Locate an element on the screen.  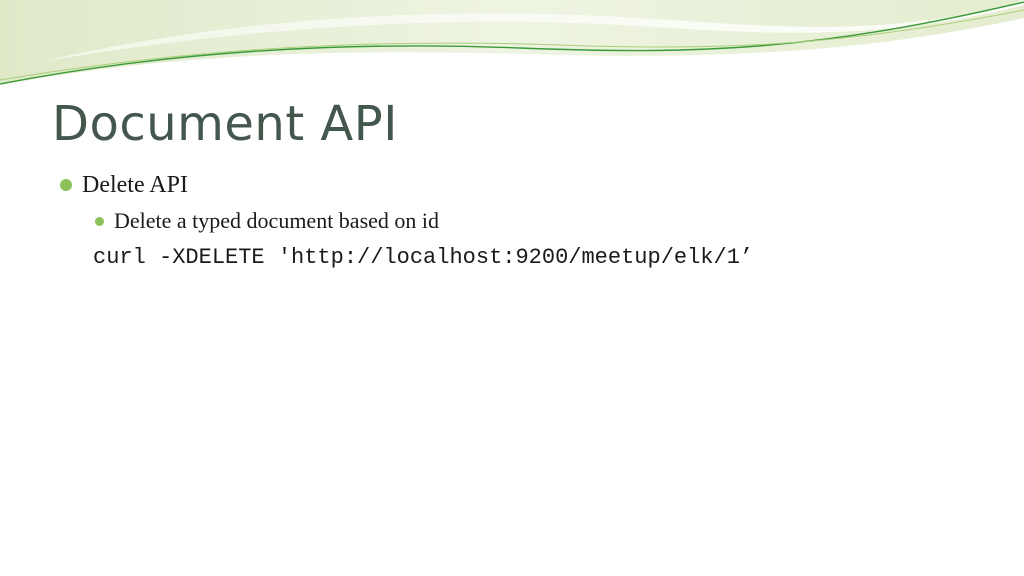
bullet-item-level-1: Delete API is located at coordinates (124, 185).